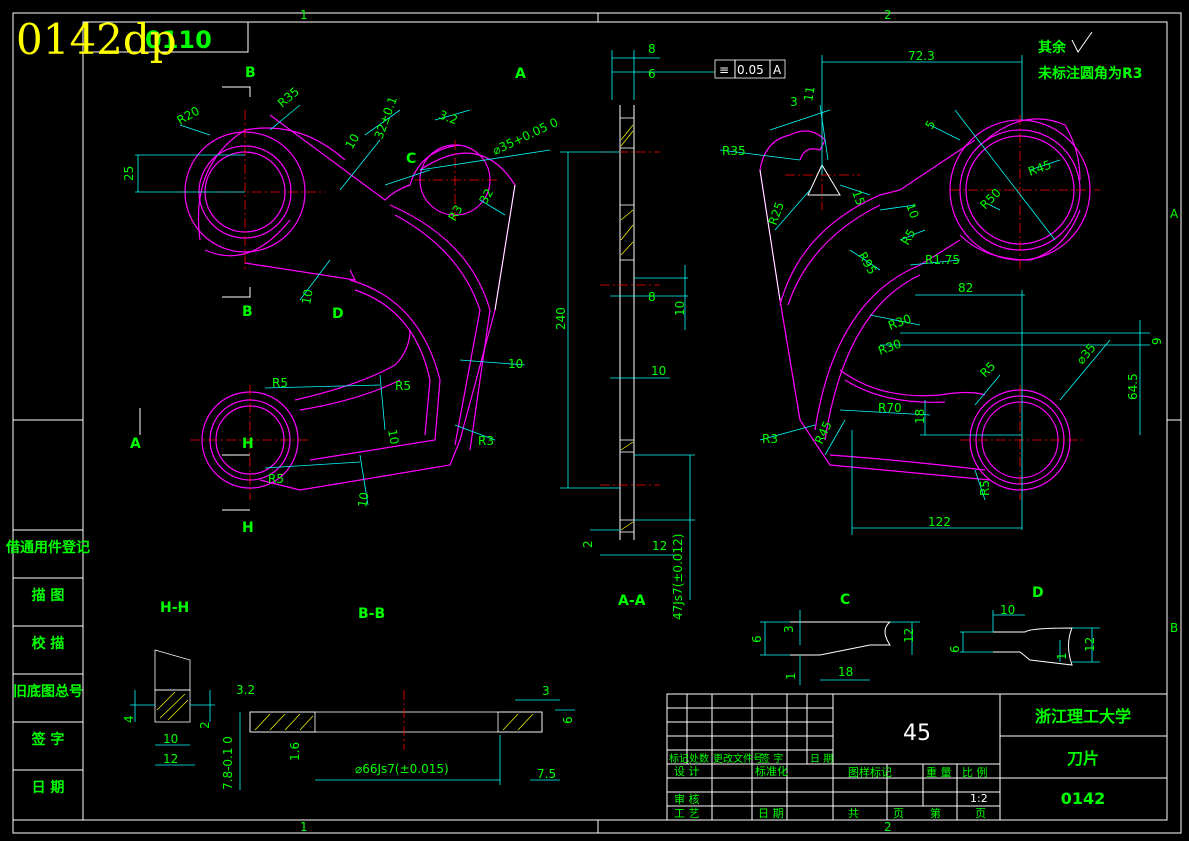 The height and width of the screenshot is (841, 1189). What do you see at coordinates (515, 364) in the screenshot?
I see `left-dim-10c: 10` at bounding box center [515, 364].